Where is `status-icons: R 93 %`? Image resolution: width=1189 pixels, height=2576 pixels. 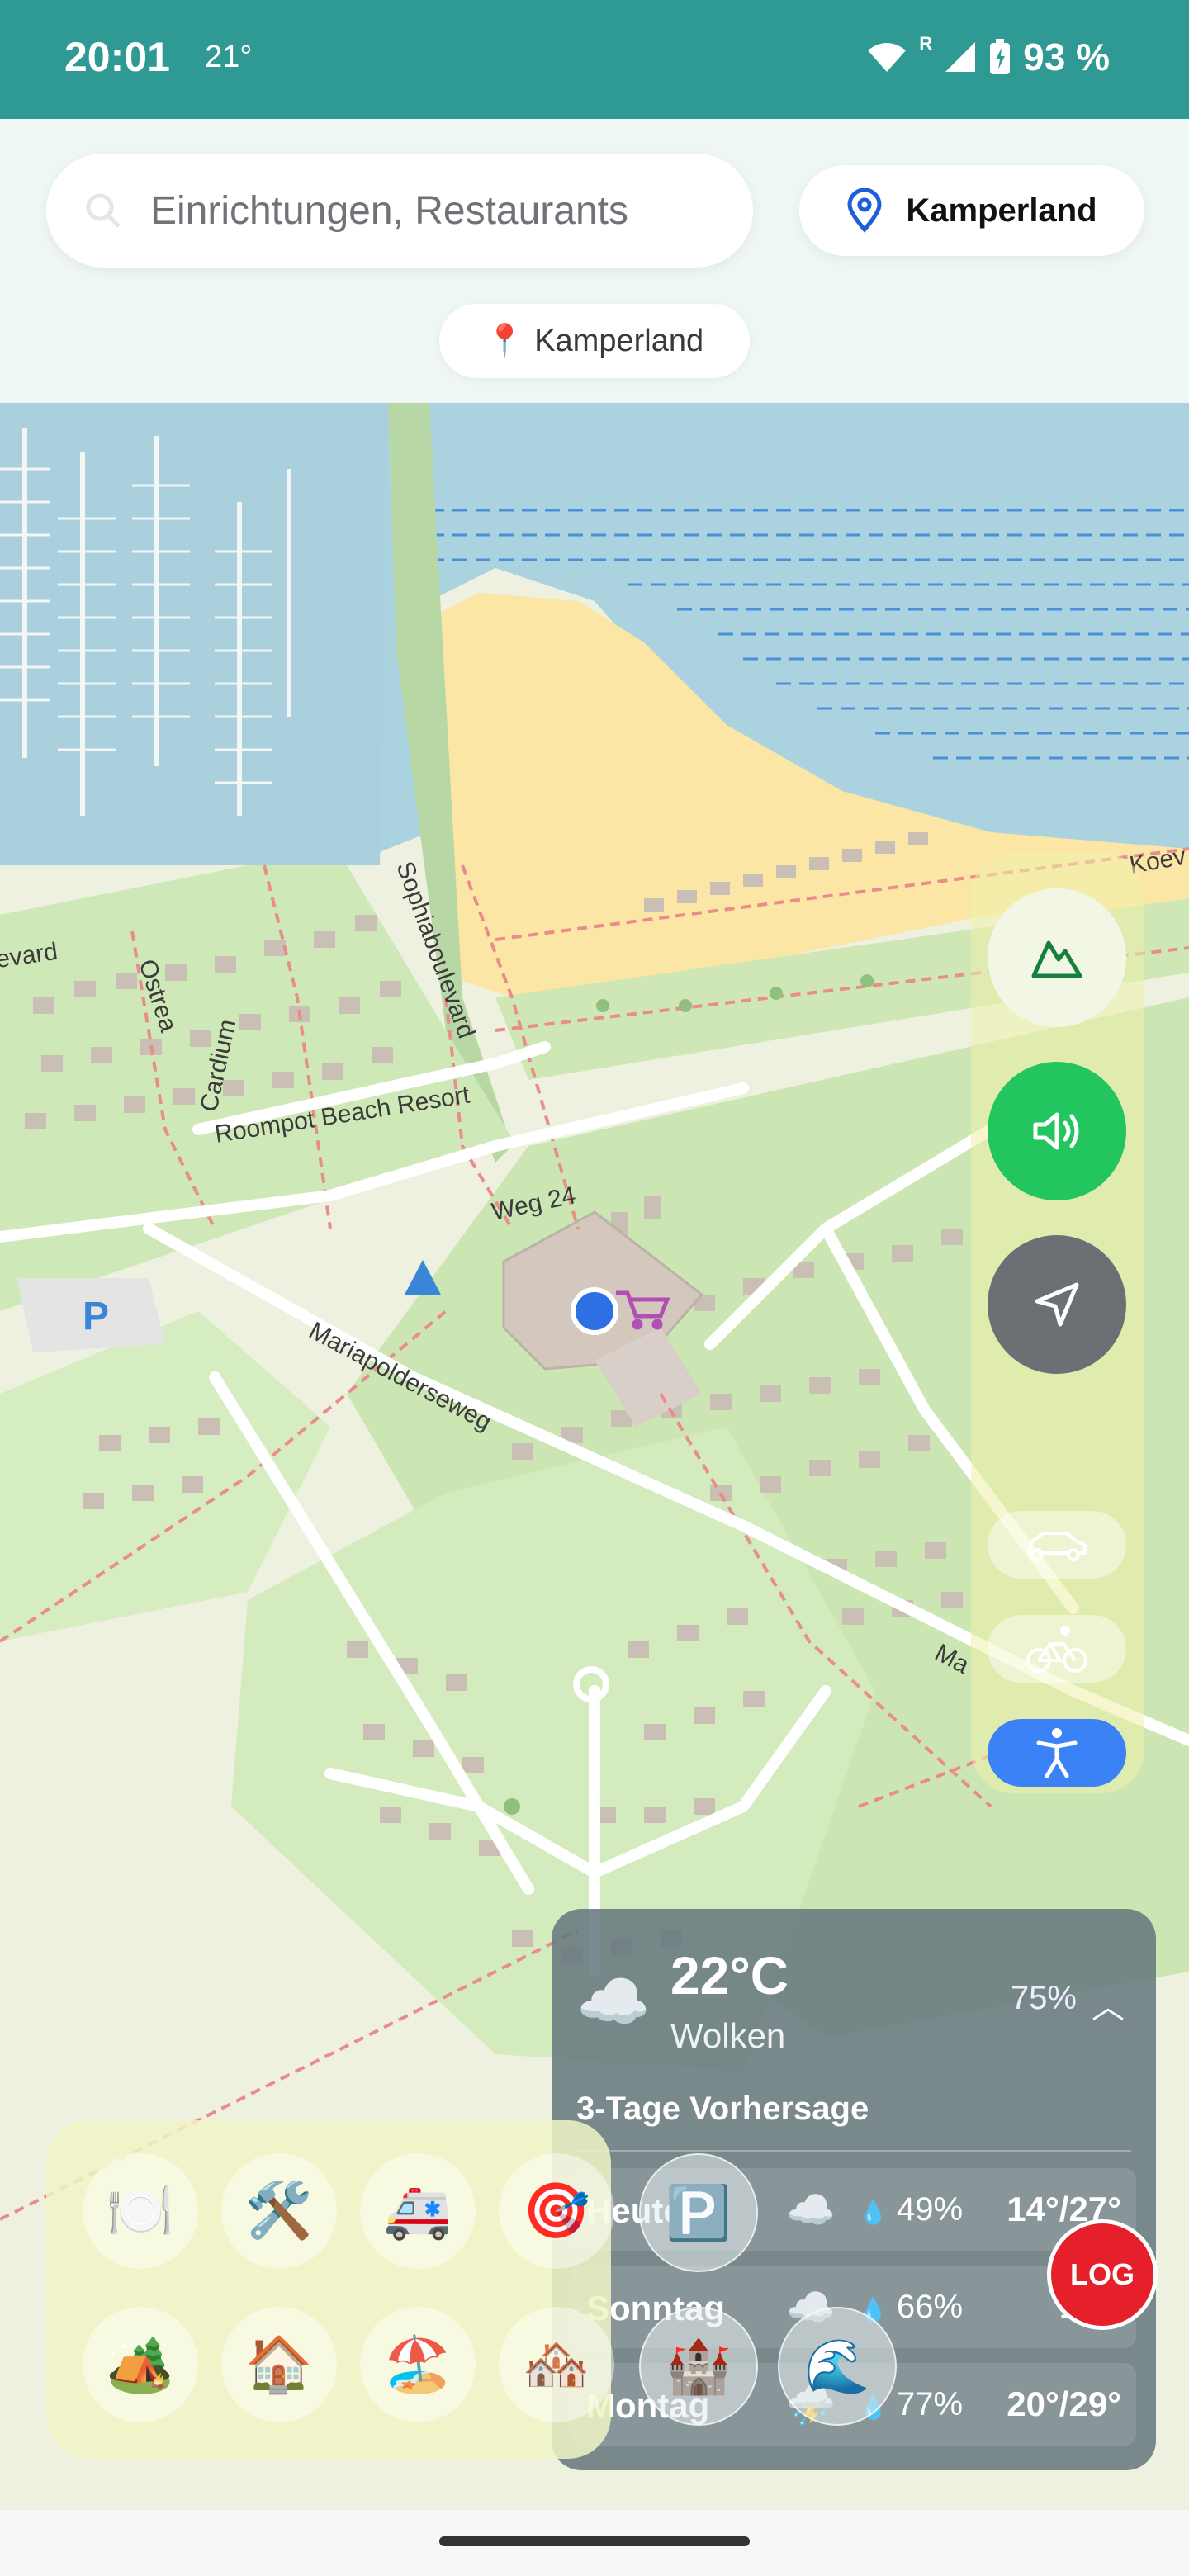 status-icons: R 93 % is located at coordinates (988, 56).